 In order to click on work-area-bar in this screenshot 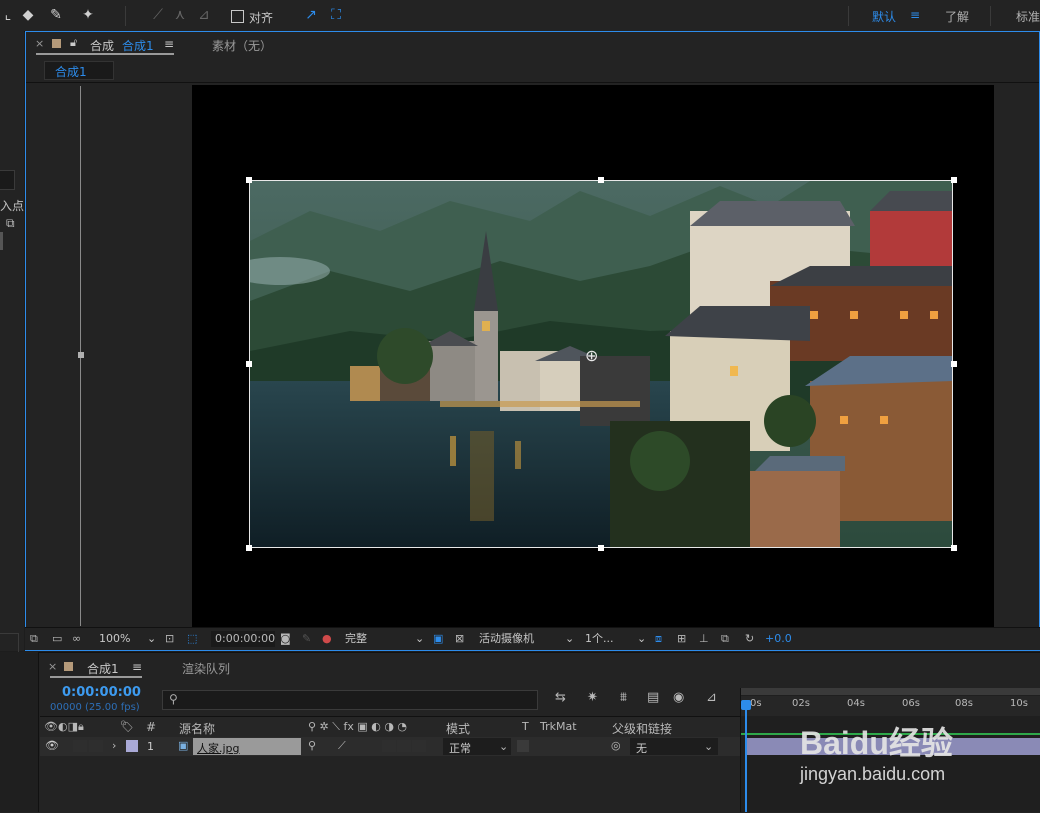, I will do `click(890, 691)`.